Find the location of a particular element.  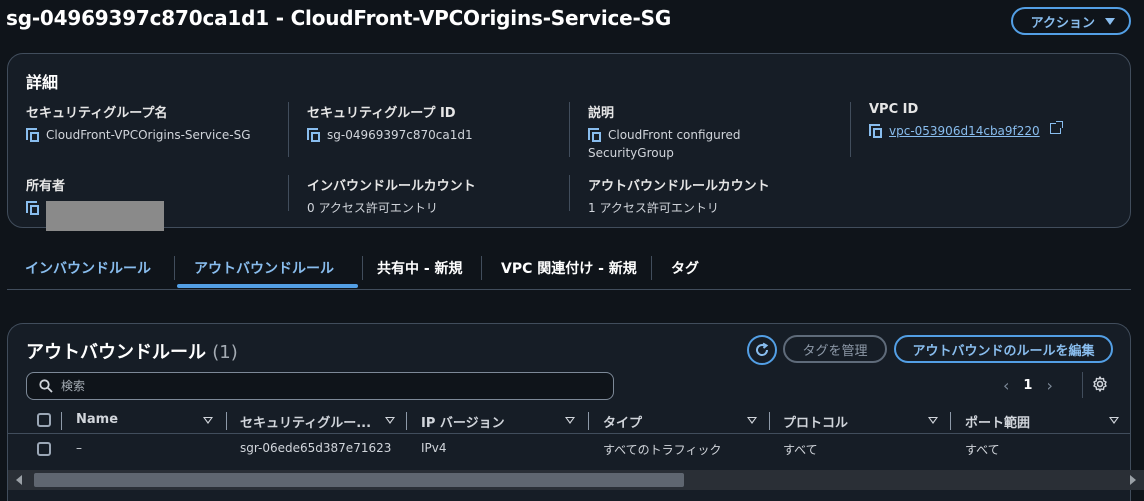

sg-name-value-row: CloudFront-VPCOrigins-Service-SG is located at coordinates (138, 135).